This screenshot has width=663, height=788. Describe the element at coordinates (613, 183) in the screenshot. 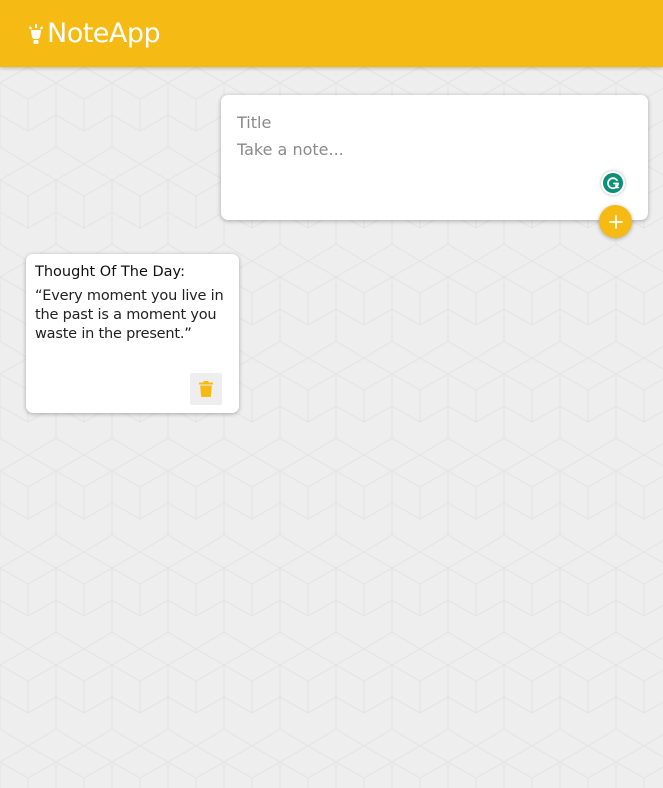

I see `grammarly-icon` at that location.